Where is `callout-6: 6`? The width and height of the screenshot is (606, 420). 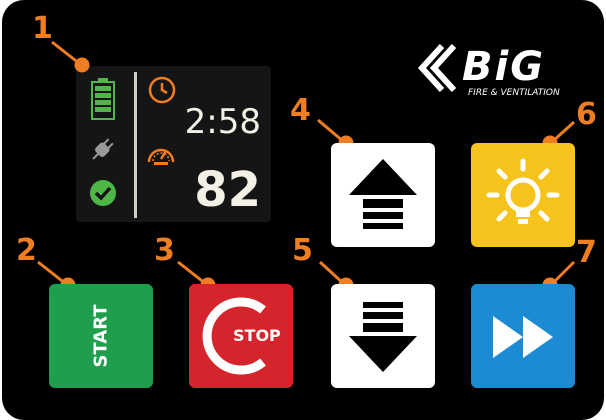 callout-6: 6 is located at coordinates (586, 114).